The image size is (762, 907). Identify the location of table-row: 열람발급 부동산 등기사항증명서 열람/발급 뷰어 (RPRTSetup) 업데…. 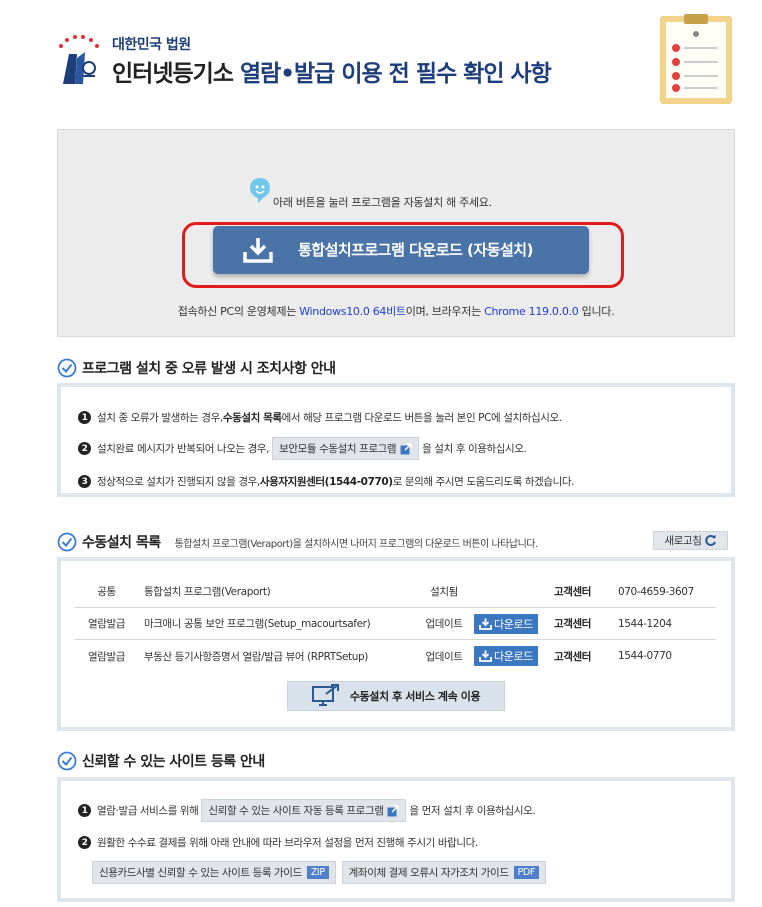
(395, 656).